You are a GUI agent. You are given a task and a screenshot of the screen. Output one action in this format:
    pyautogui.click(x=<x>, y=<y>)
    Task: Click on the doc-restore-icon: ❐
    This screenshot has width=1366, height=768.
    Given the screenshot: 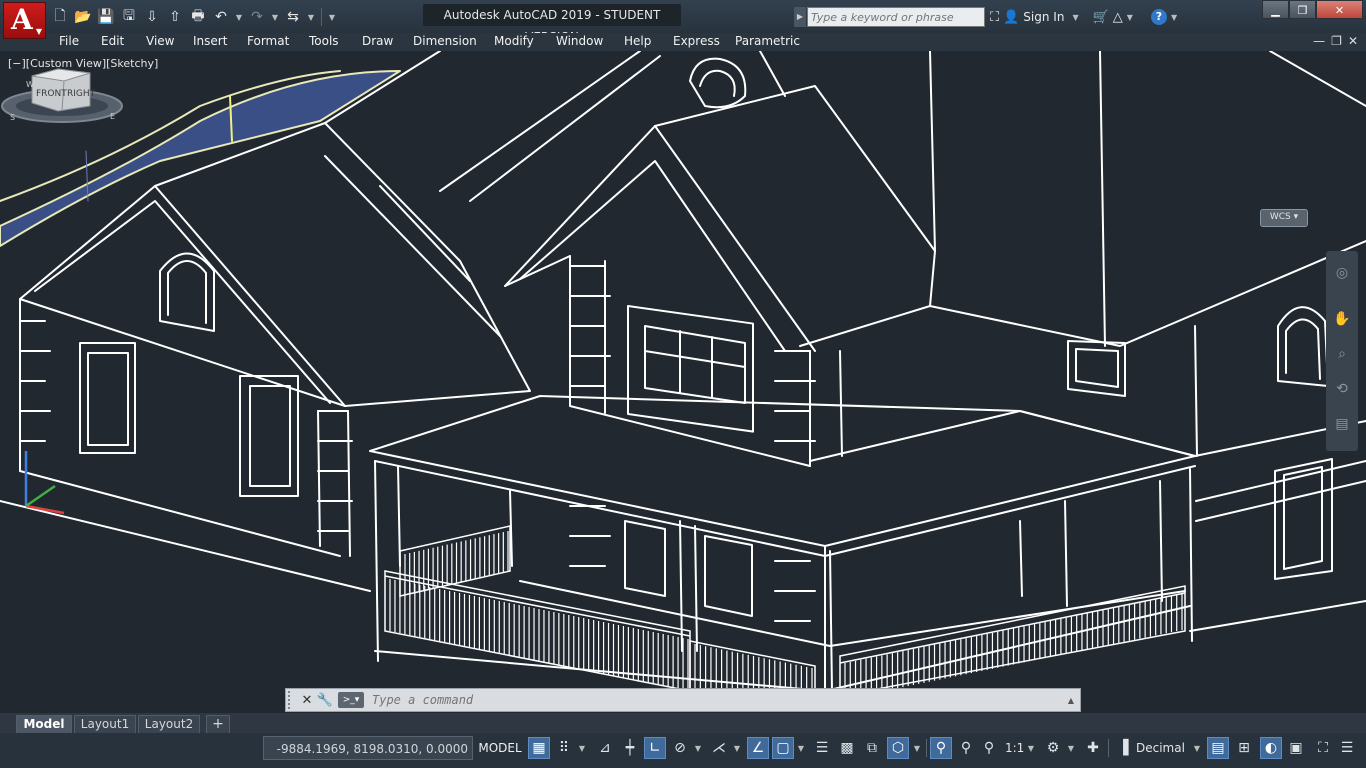 What is the action you would take?
    pyautogui.click(x=1336, y=41)
    